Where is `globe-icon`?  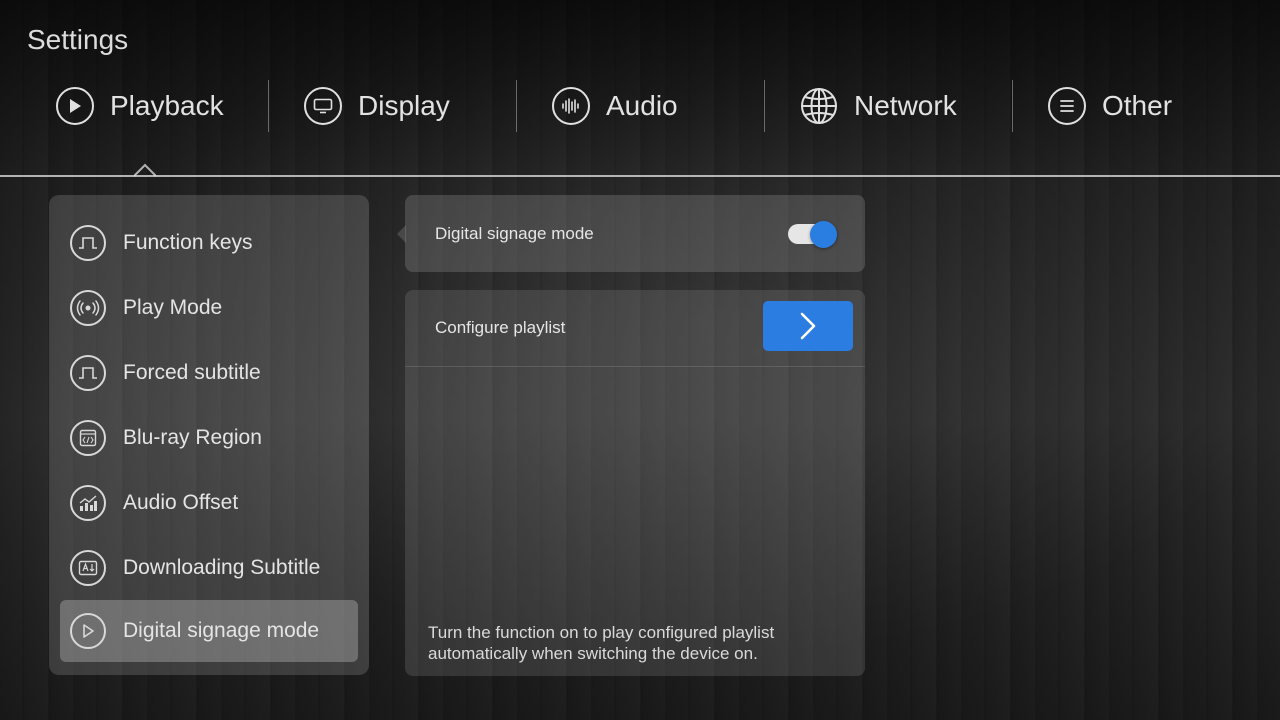 globe-icon is located at coordinates (819, 106).